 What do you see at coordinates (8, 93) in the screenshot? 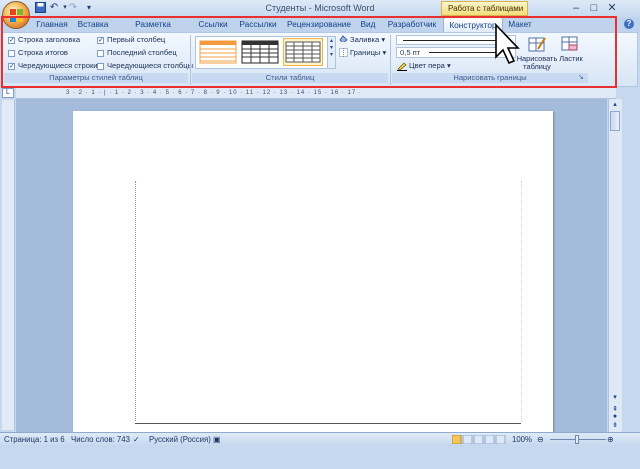
I see `tab-selector: L` at bounding box center [8, 93].